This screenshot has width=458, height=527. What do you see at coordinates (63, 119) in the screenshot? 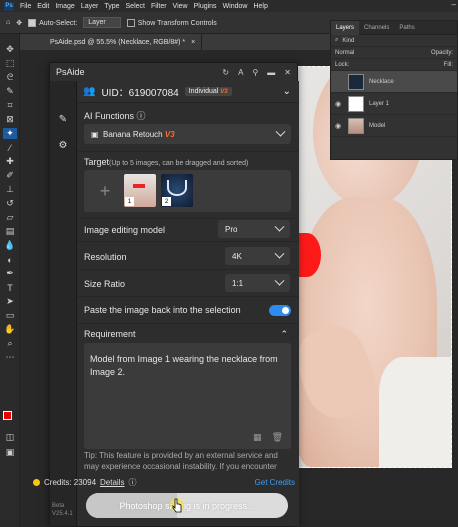
I see `edit-icon: ✎` at bounding box center [63, 119].